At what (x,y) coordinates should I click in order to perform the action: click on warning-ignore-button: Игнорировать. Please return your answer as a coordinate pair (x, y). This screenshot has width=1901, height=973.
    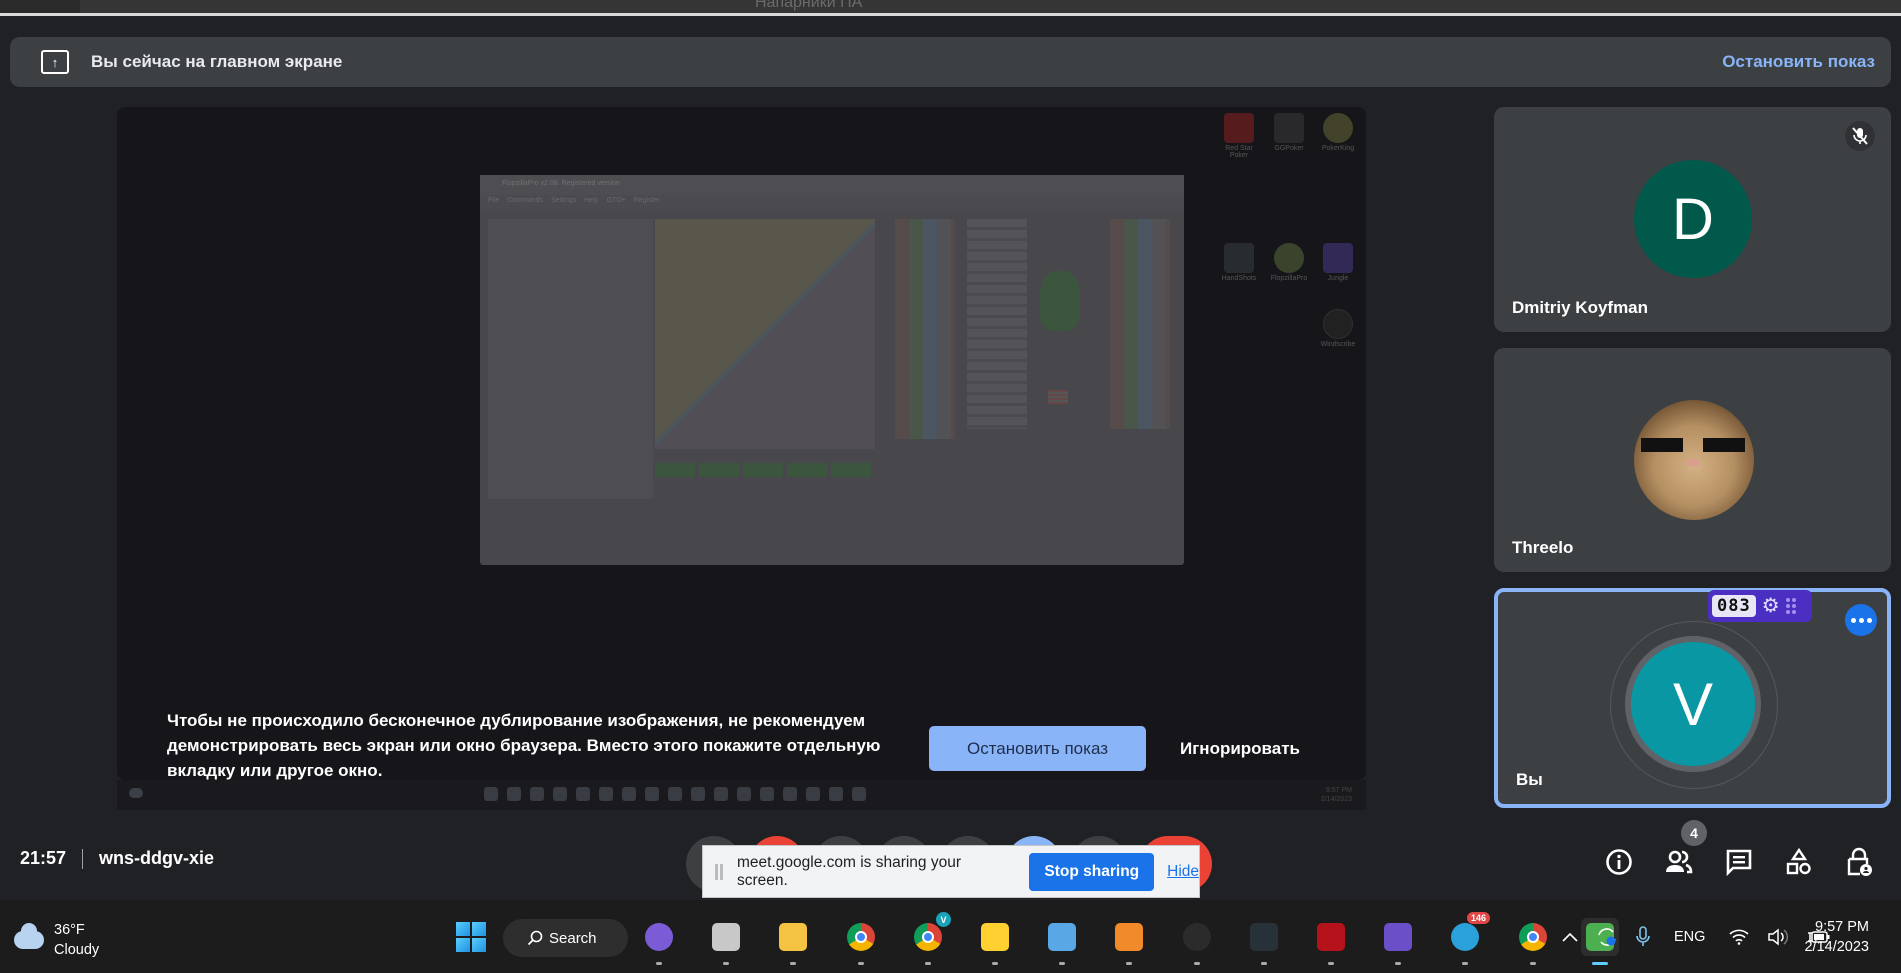
    Looking at the image, I should click on (1240, 748).